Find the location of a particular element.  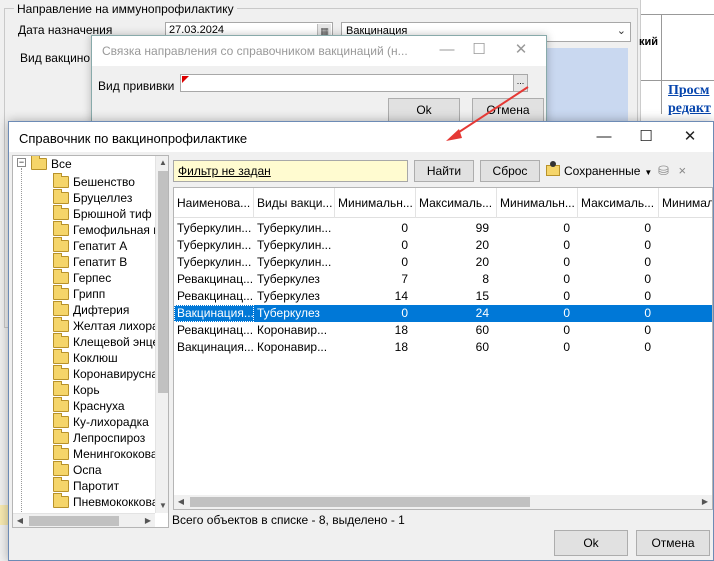

tree-item-label: Гепатит А is located at coordinates (100, 246).